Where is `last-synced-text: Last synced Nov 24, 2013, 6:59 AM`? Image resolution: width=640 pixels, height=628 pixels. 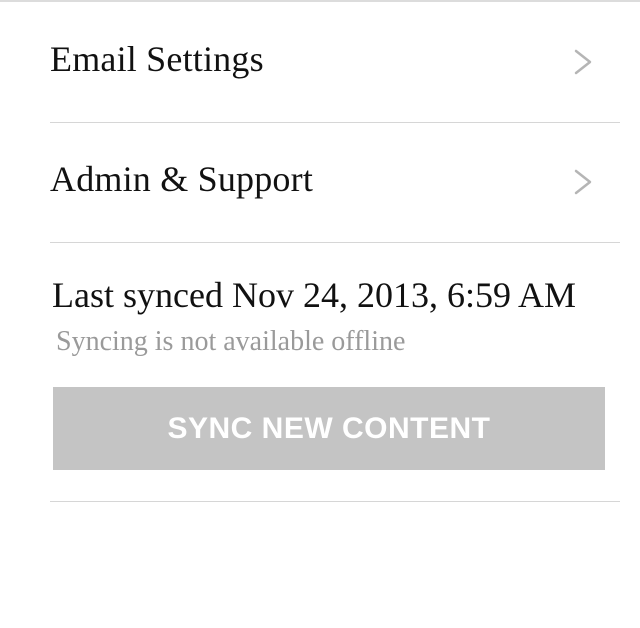
last-synced-text: Last synced Nov 24, 2013, 6:59 AM is located at coordinates (314, 295).